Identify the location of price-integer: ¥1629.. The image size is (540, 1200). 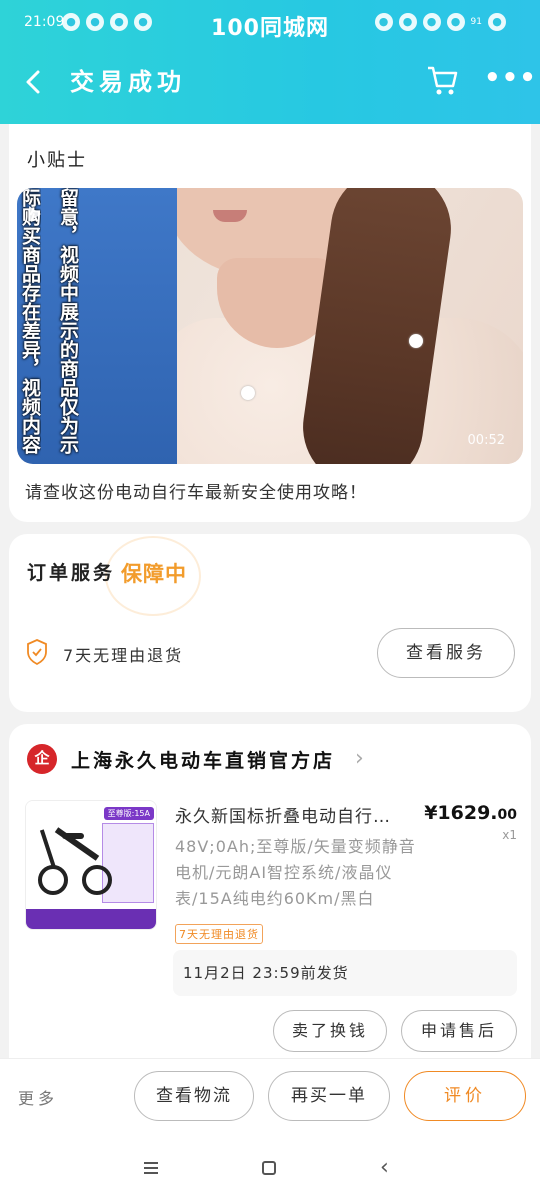
(461, 813).